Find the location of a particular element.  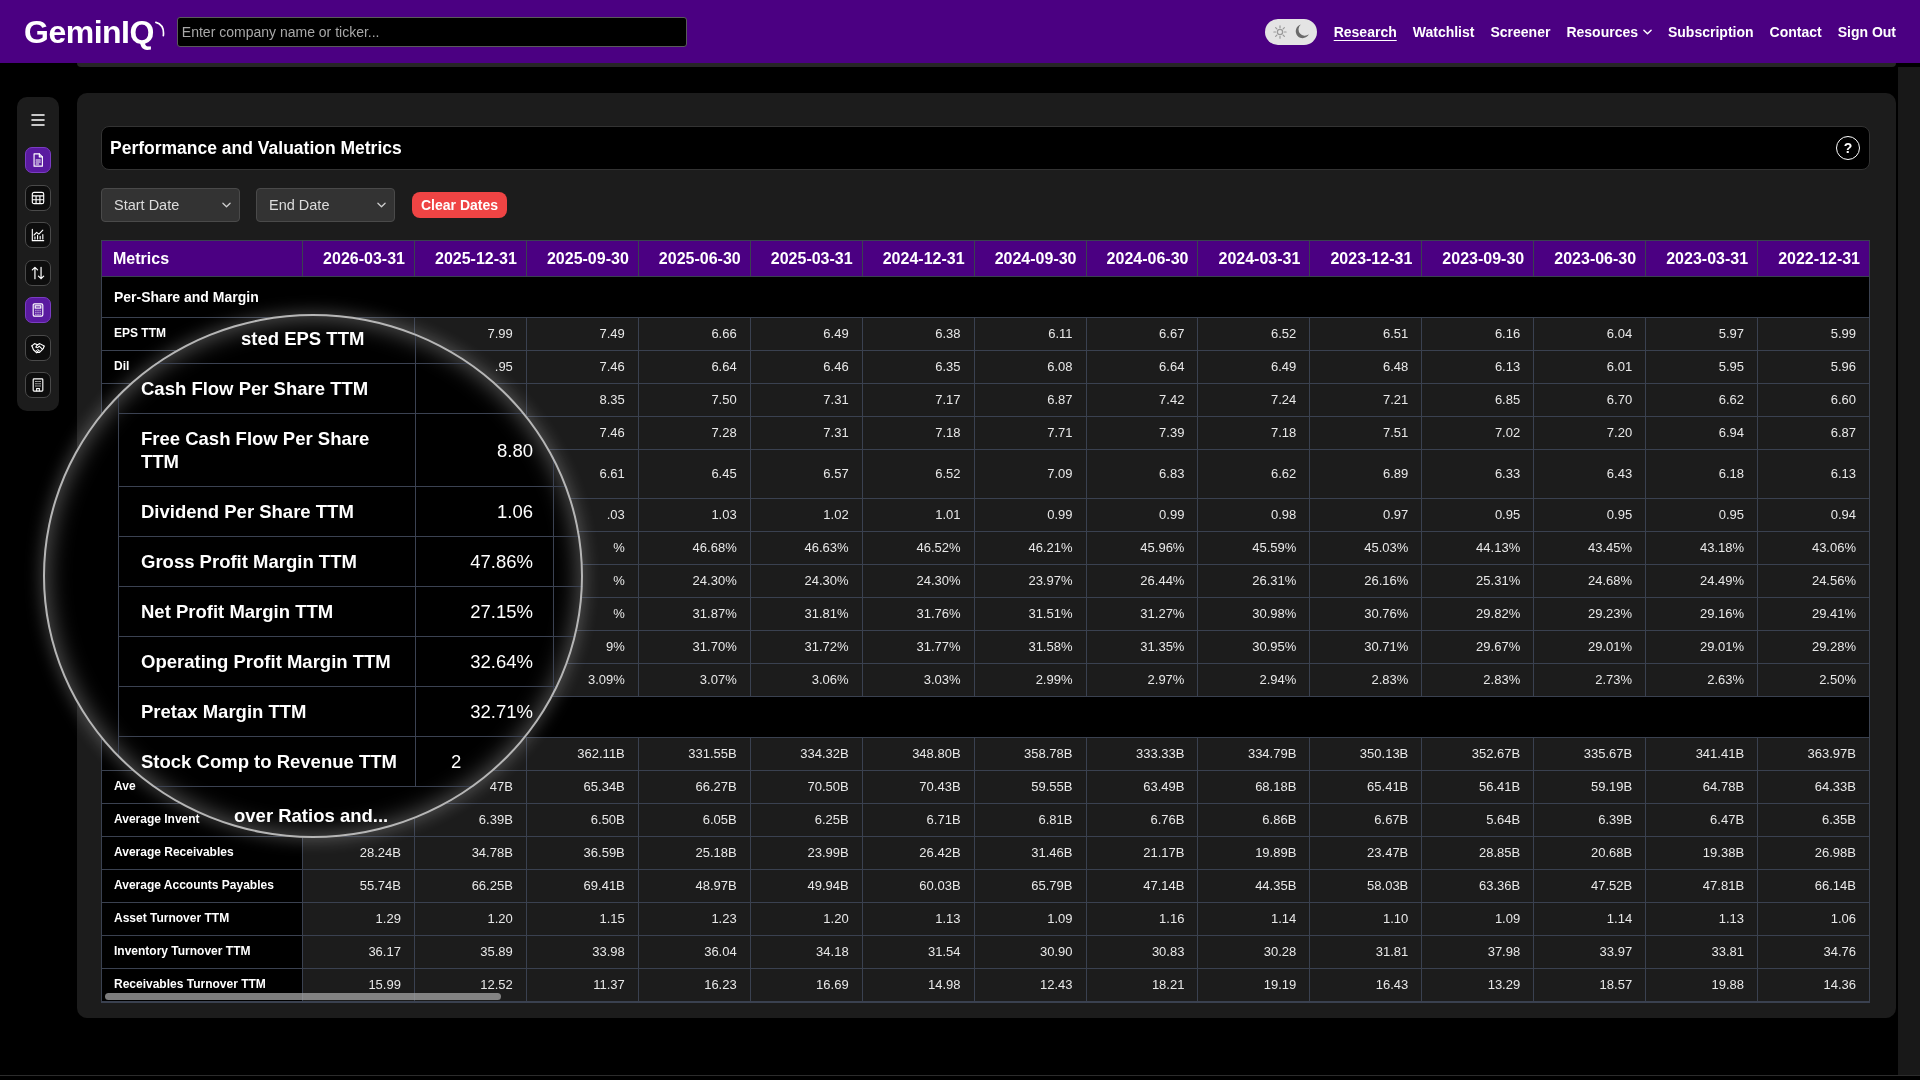

metric-value: % is located at coordinates (619, 614).